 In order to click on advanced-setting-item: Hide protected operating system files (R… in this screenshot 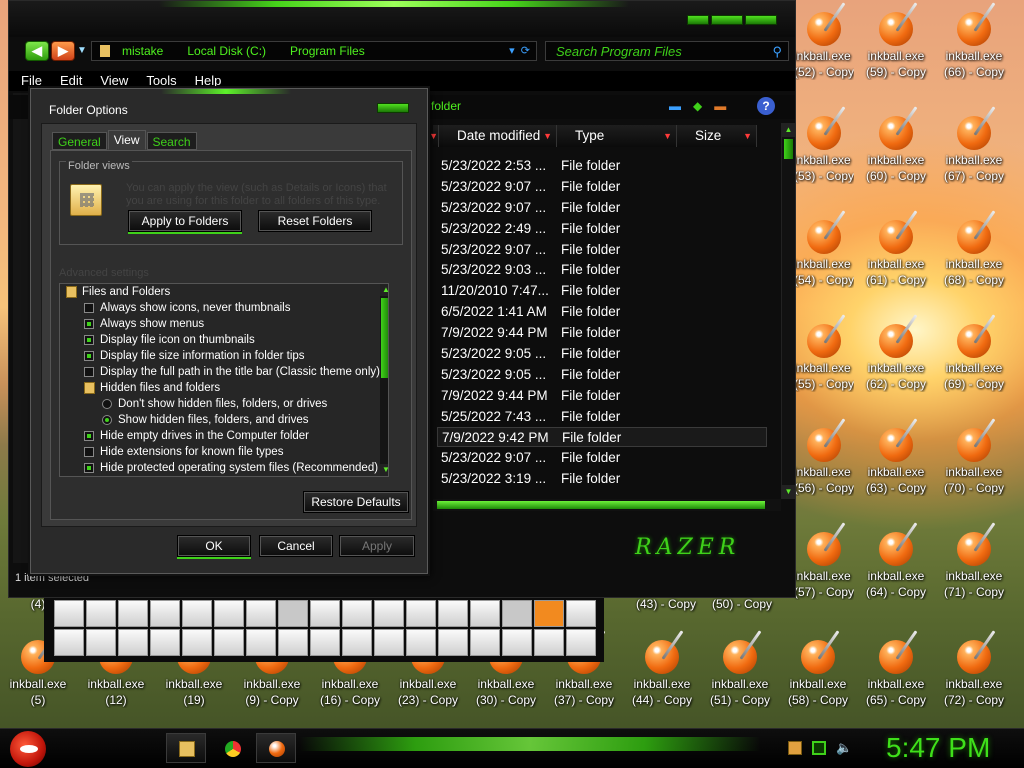, I will do `click(224, 468)`.